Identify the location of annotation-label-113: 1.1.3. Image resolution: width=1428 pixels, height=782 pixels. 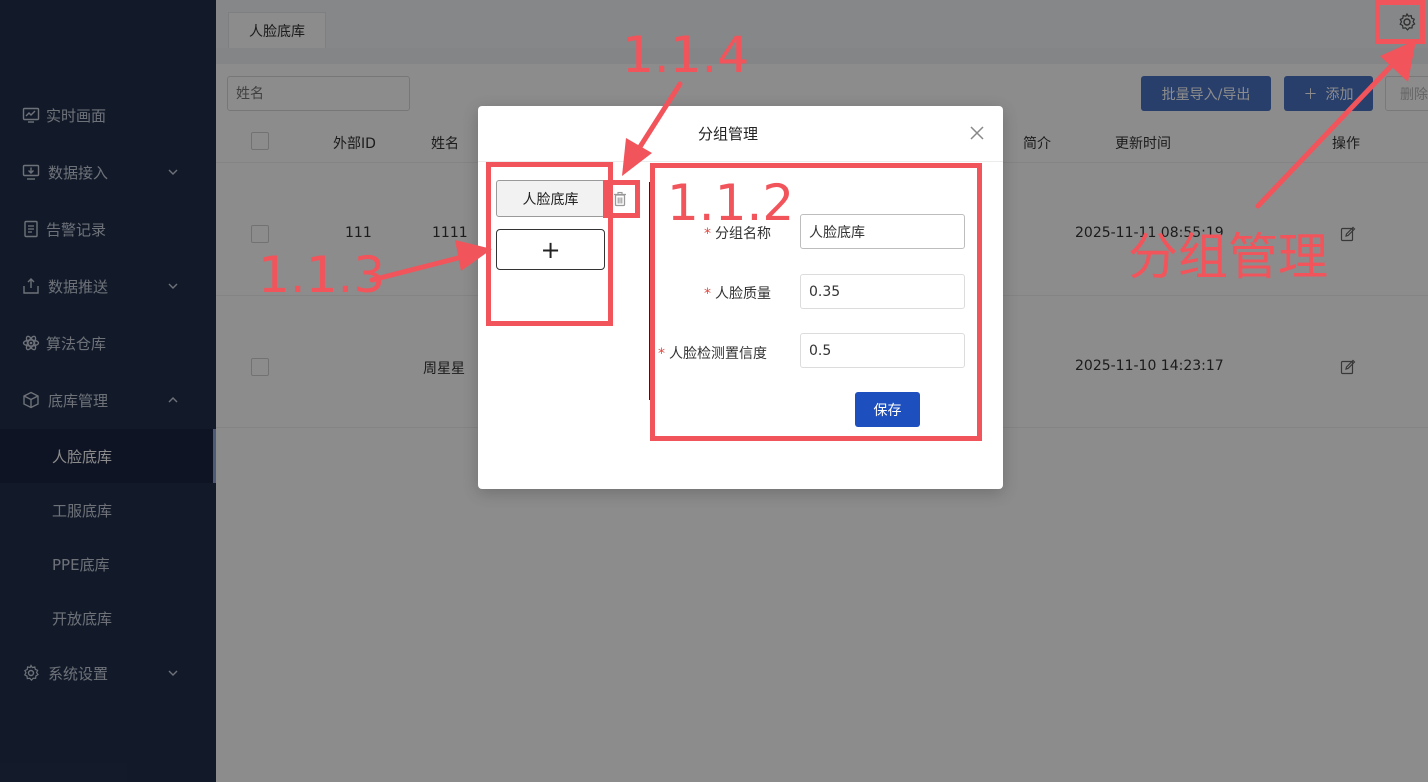
(322, 275).